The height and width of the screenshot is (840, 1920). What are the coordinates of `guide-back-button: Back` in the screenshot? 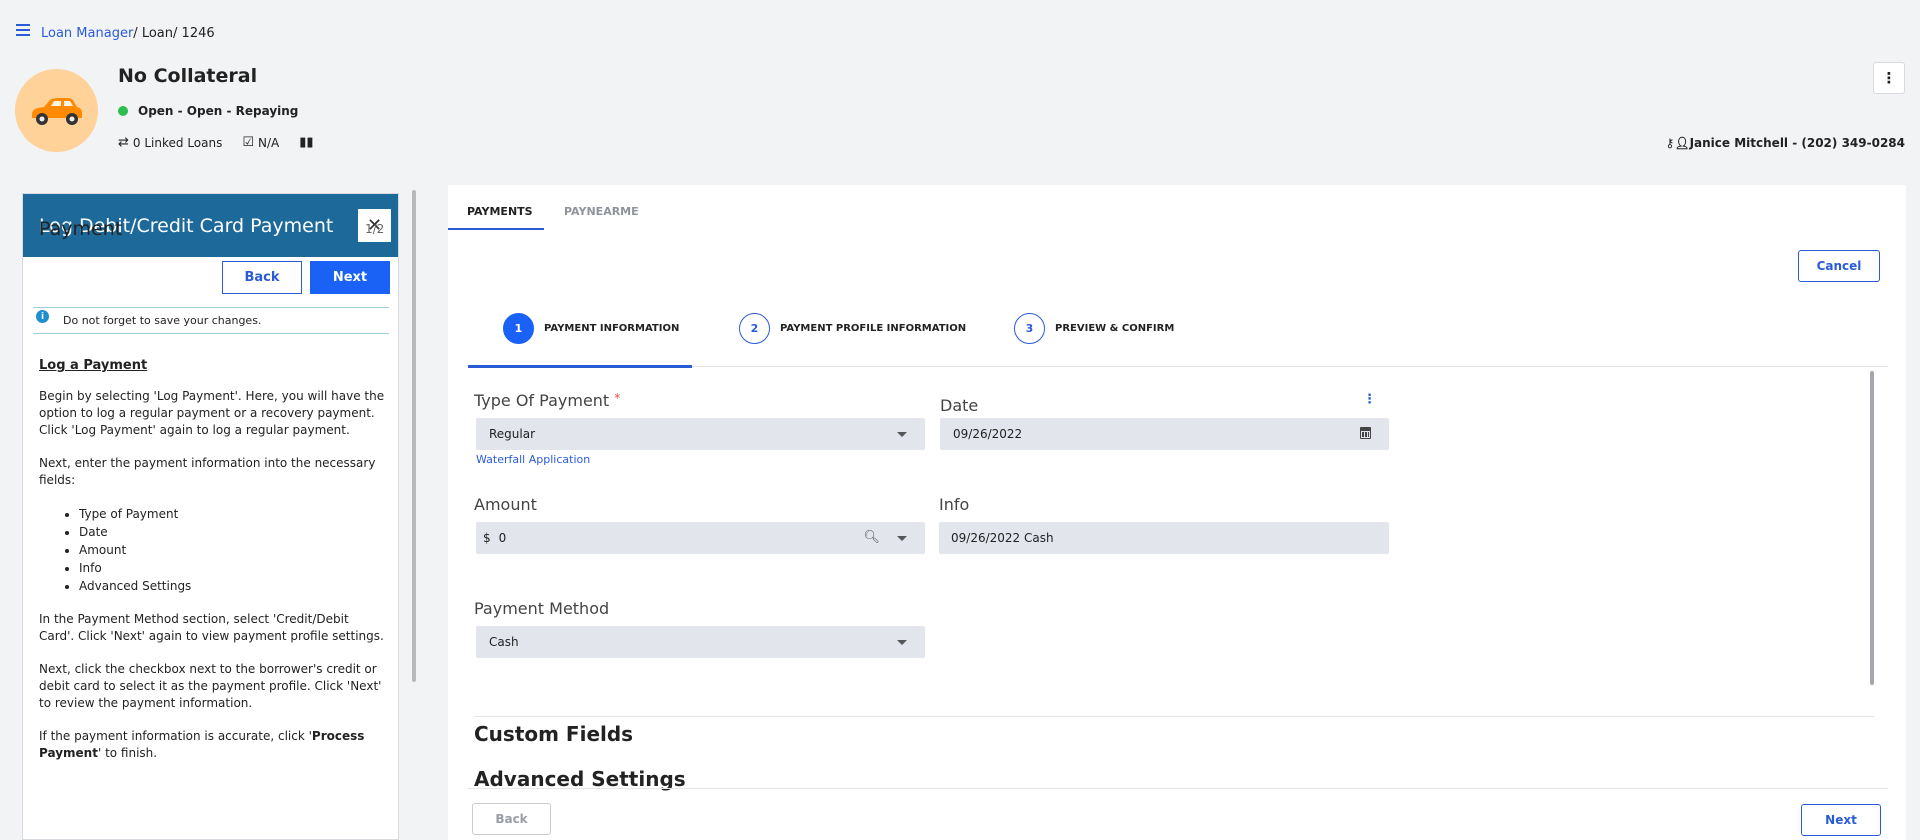 It's located at (262, 277).